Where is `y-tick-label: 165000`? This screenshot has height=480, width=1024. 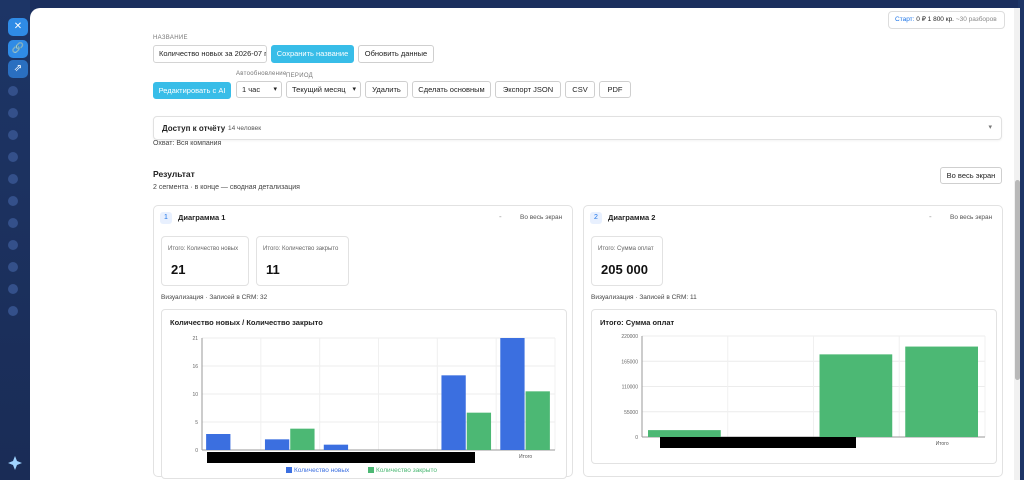
y-tick-label: 165000 is located at coordinates (629, 362).